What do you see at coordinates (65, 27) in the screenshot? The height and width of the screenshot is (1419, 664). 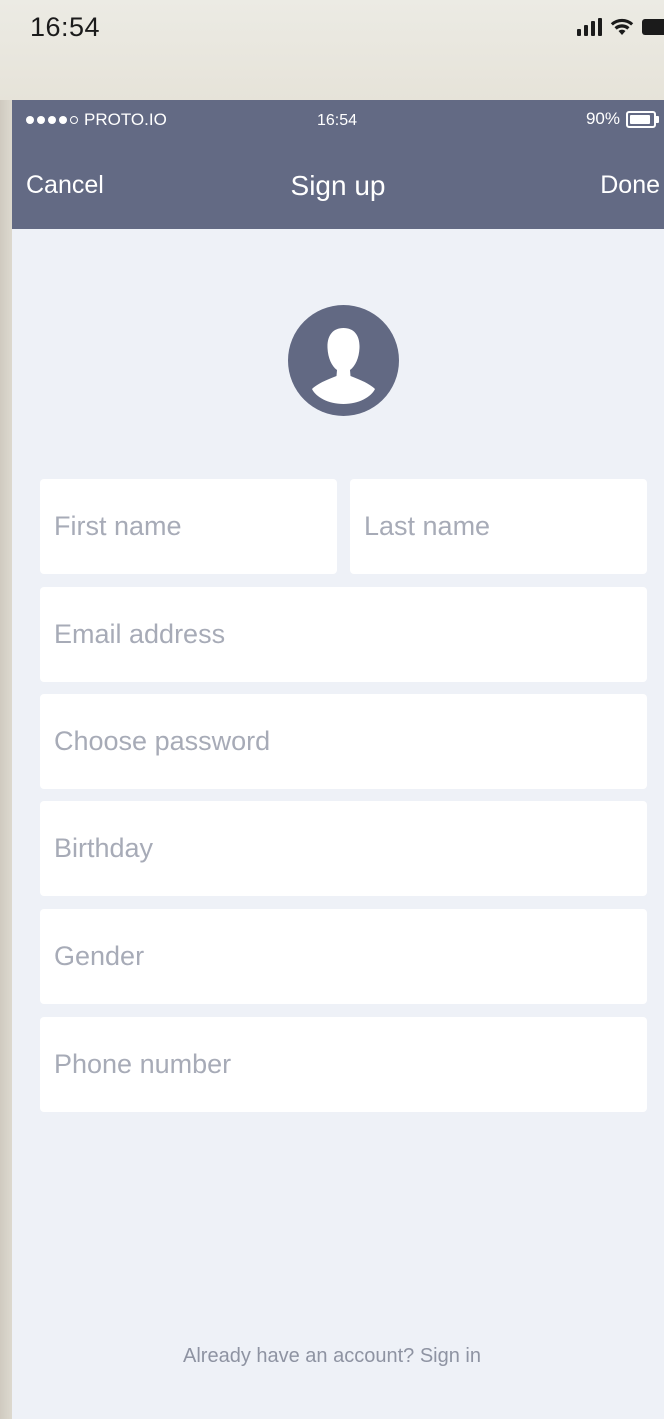 I see `device-time: 16:54` at bounding box center [65, 27].